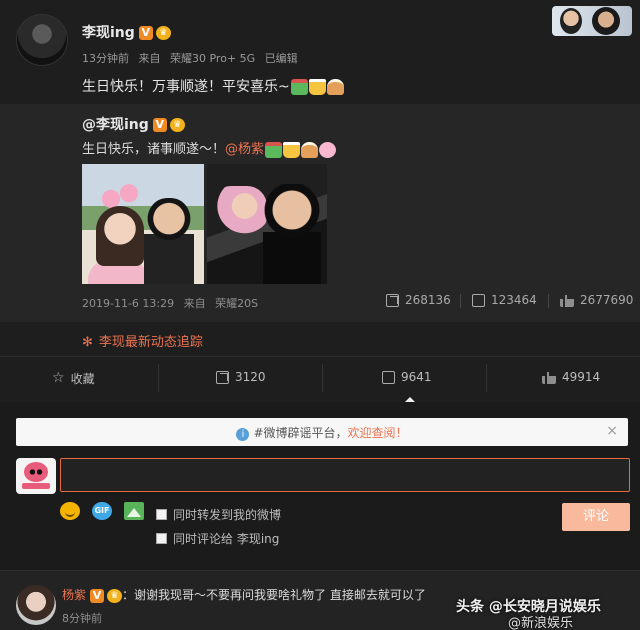 The width and height of the screenshot is (640, 630). Describe the element at coordinates (243, 434) in the screenshot. I see `info-icon: i` at that location.